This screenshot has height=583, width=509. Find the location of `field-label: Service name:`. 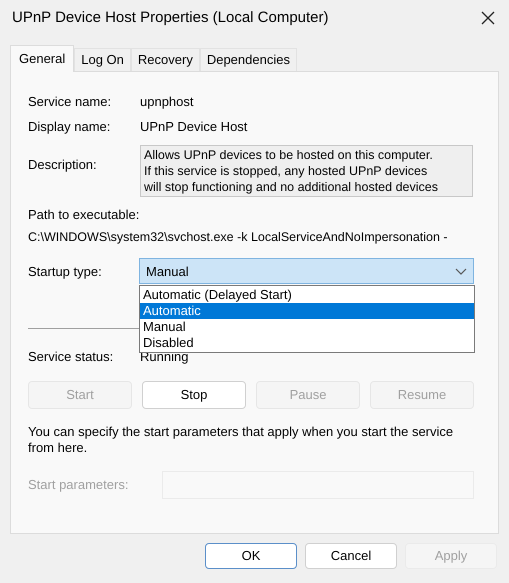

field-label: Service name: is located at coordinates (70, 101).